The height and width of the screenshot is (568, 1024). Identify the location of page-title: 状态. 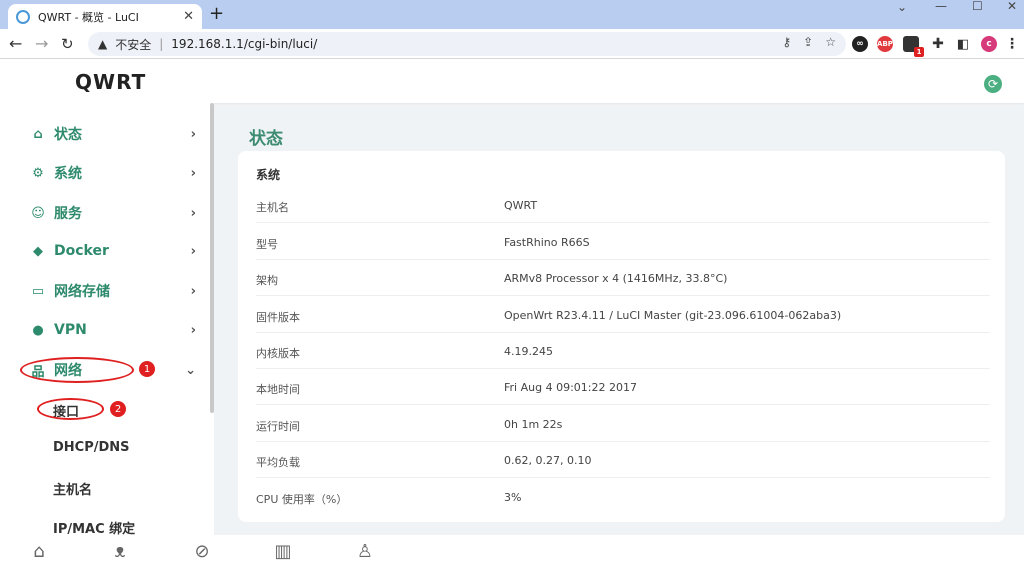
(266, 139).